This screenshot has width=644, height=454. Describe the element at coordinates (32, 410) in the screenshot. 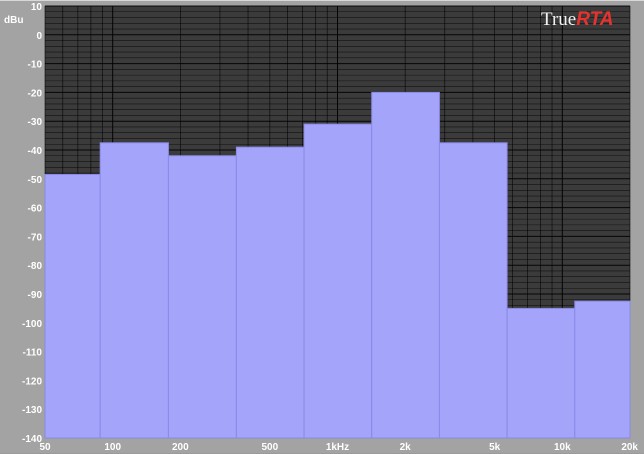

I see `y-tick-label: -130` at that location.